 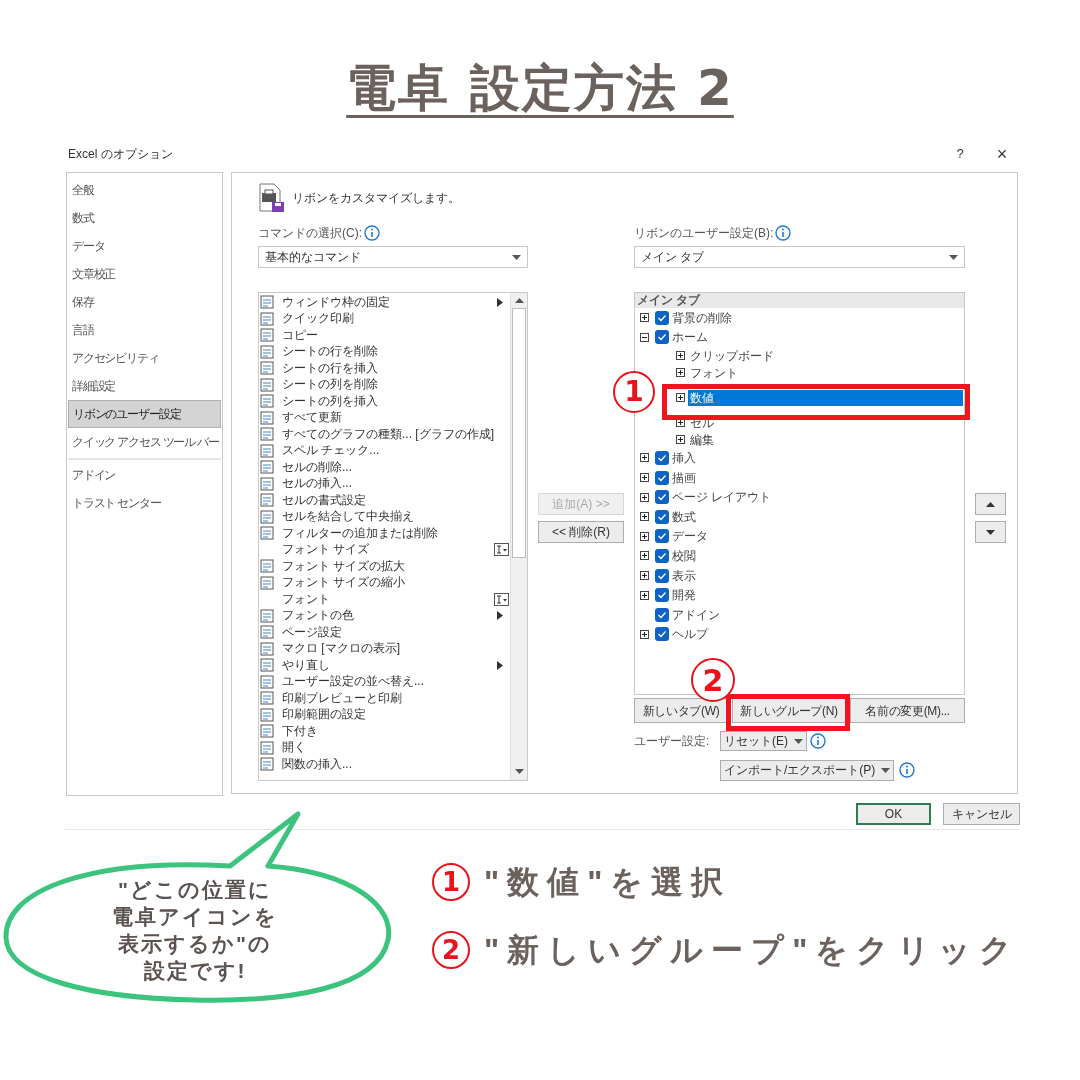 I want to click on scrollbar-thumb, so click(x=519, y=433).